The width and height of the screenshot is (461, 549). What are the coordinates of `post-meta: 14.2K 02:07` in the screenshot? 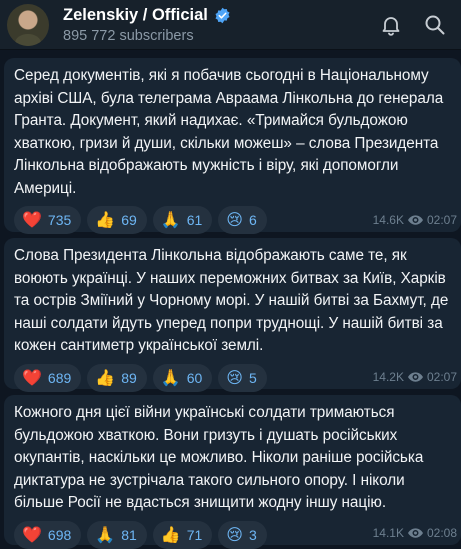 It's located at (415, 377).